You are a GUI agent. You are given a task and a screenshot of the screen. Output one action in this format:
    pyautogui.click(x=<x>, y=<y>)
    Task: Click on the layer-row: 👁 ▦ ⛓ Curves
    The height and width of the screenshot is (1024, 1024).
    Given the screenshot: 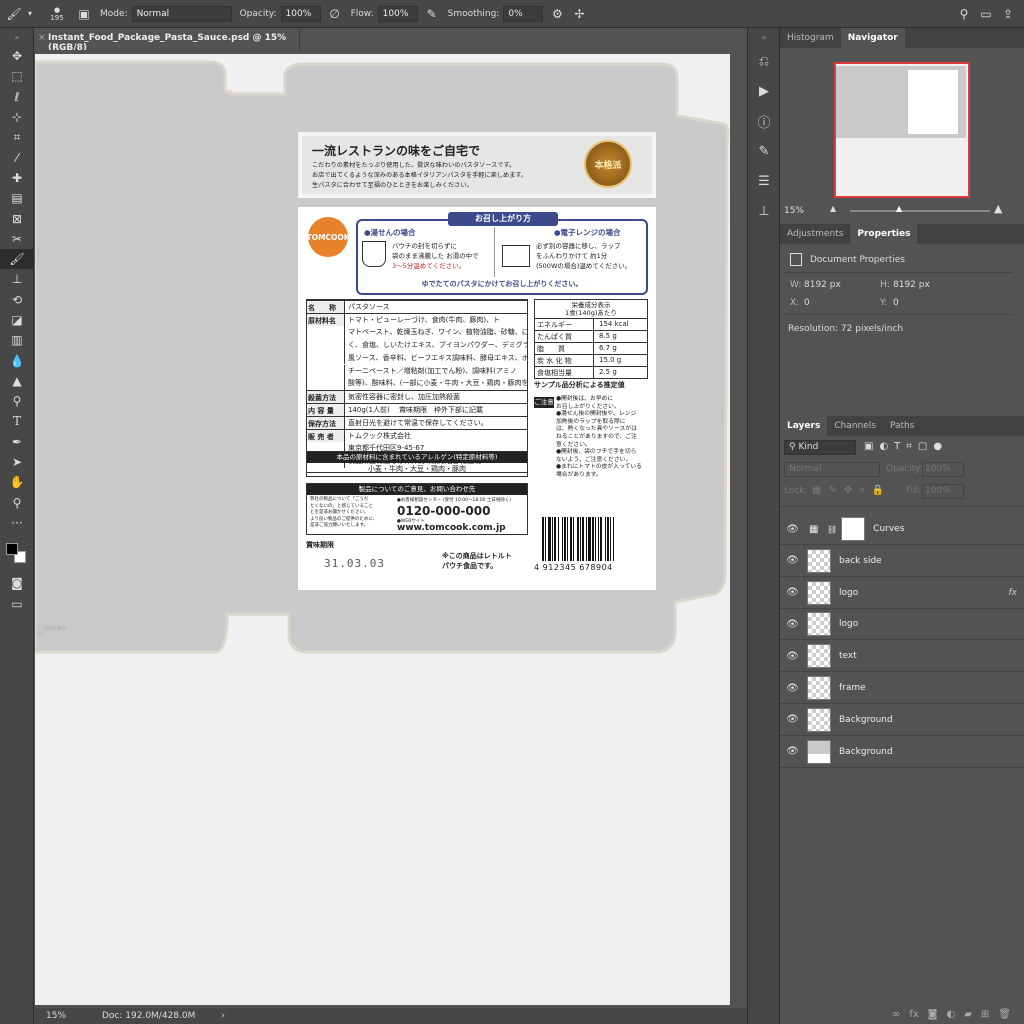 What is the action you would take?
    pyautogui.click(x=902, y=529)
    